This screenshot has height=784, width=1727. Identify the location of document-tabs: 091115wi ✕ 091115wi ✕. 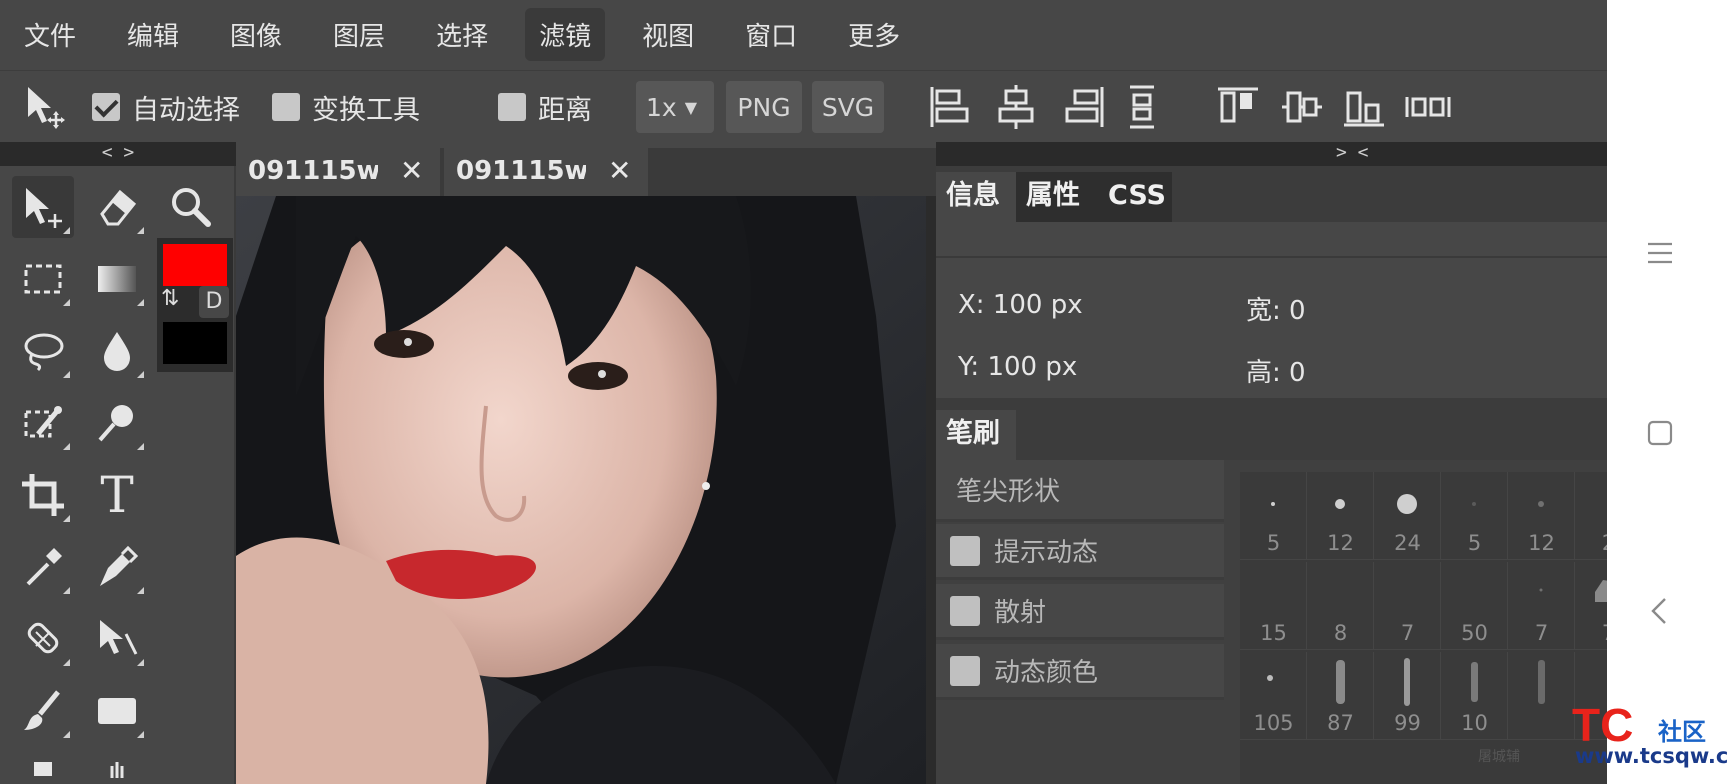
(586, 172).